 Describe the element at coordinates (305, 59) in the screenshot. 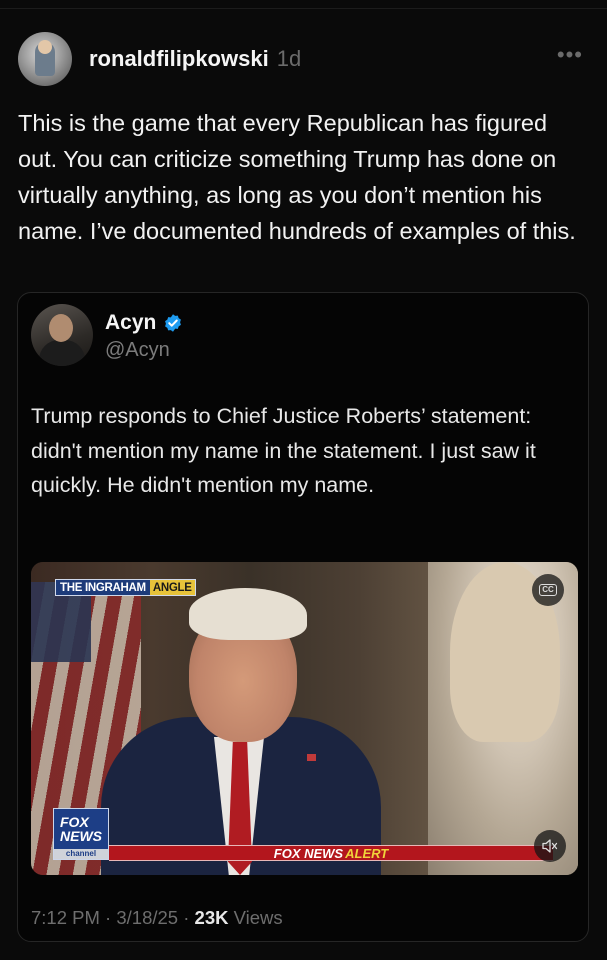

I see `post-header: ronaldfilipkowski 1d •••` at that location.